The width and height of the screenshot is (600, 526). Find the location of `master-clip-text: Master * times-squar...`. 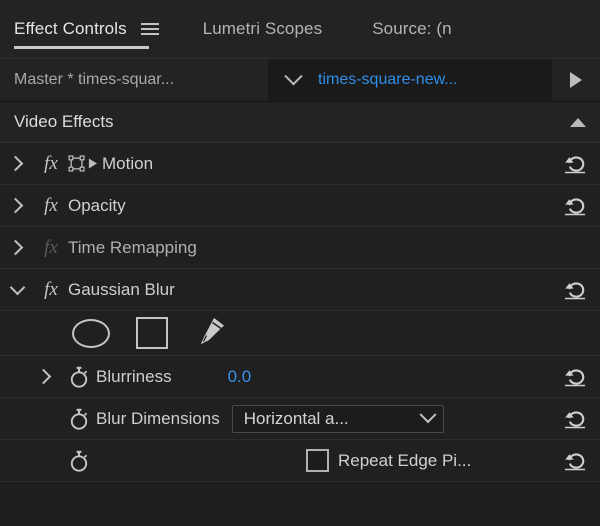

master-clip-text: Master * times-squar... is located at coordinates (94, 79).